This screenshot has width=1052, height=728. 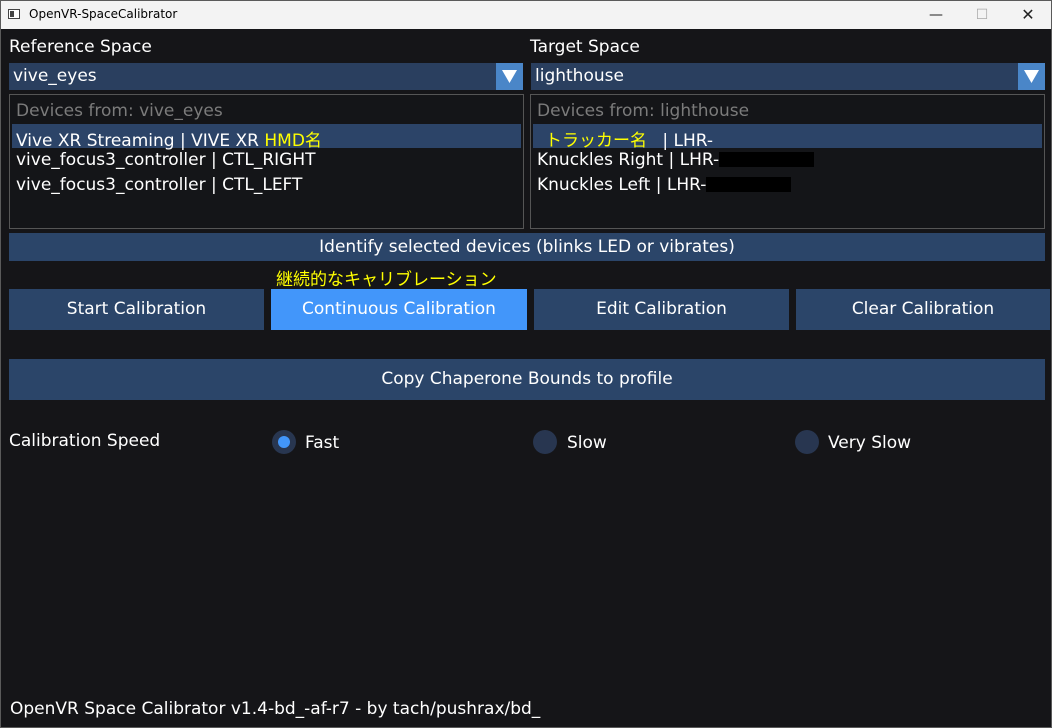 What do you see at coordinates (284, 442) in the screenshot?
I see `speed-fast-radio` at bounding box center [284, 442].